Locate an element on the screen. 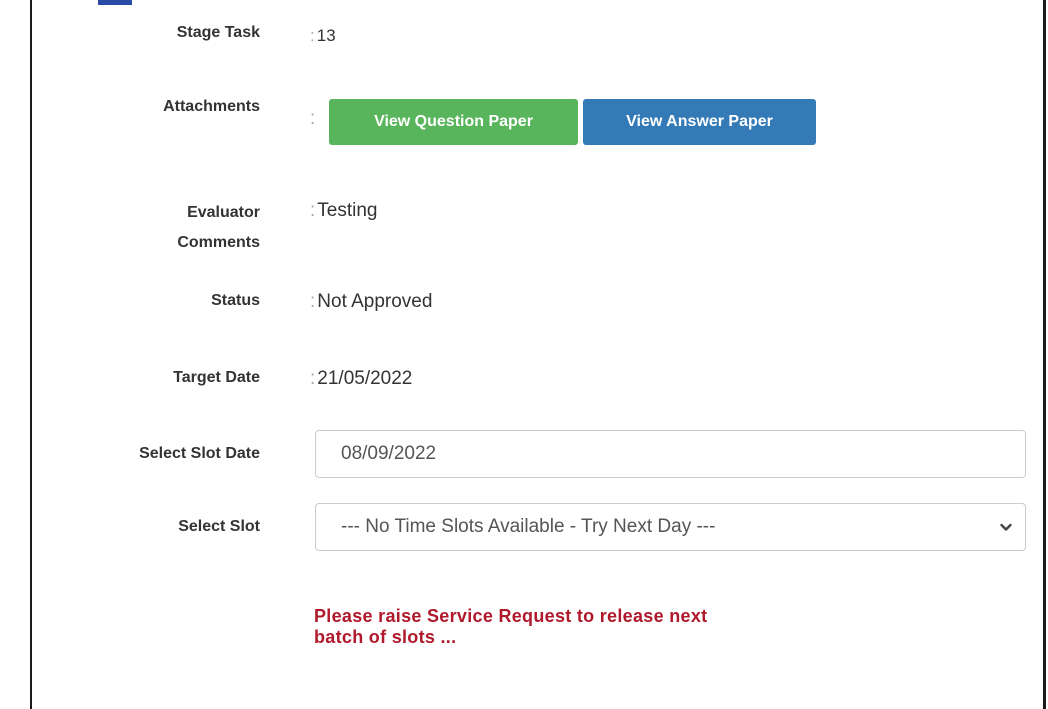 The width and height of the screenshot is (1048, 709). slot-date-input is located at coordinates (670, 454).